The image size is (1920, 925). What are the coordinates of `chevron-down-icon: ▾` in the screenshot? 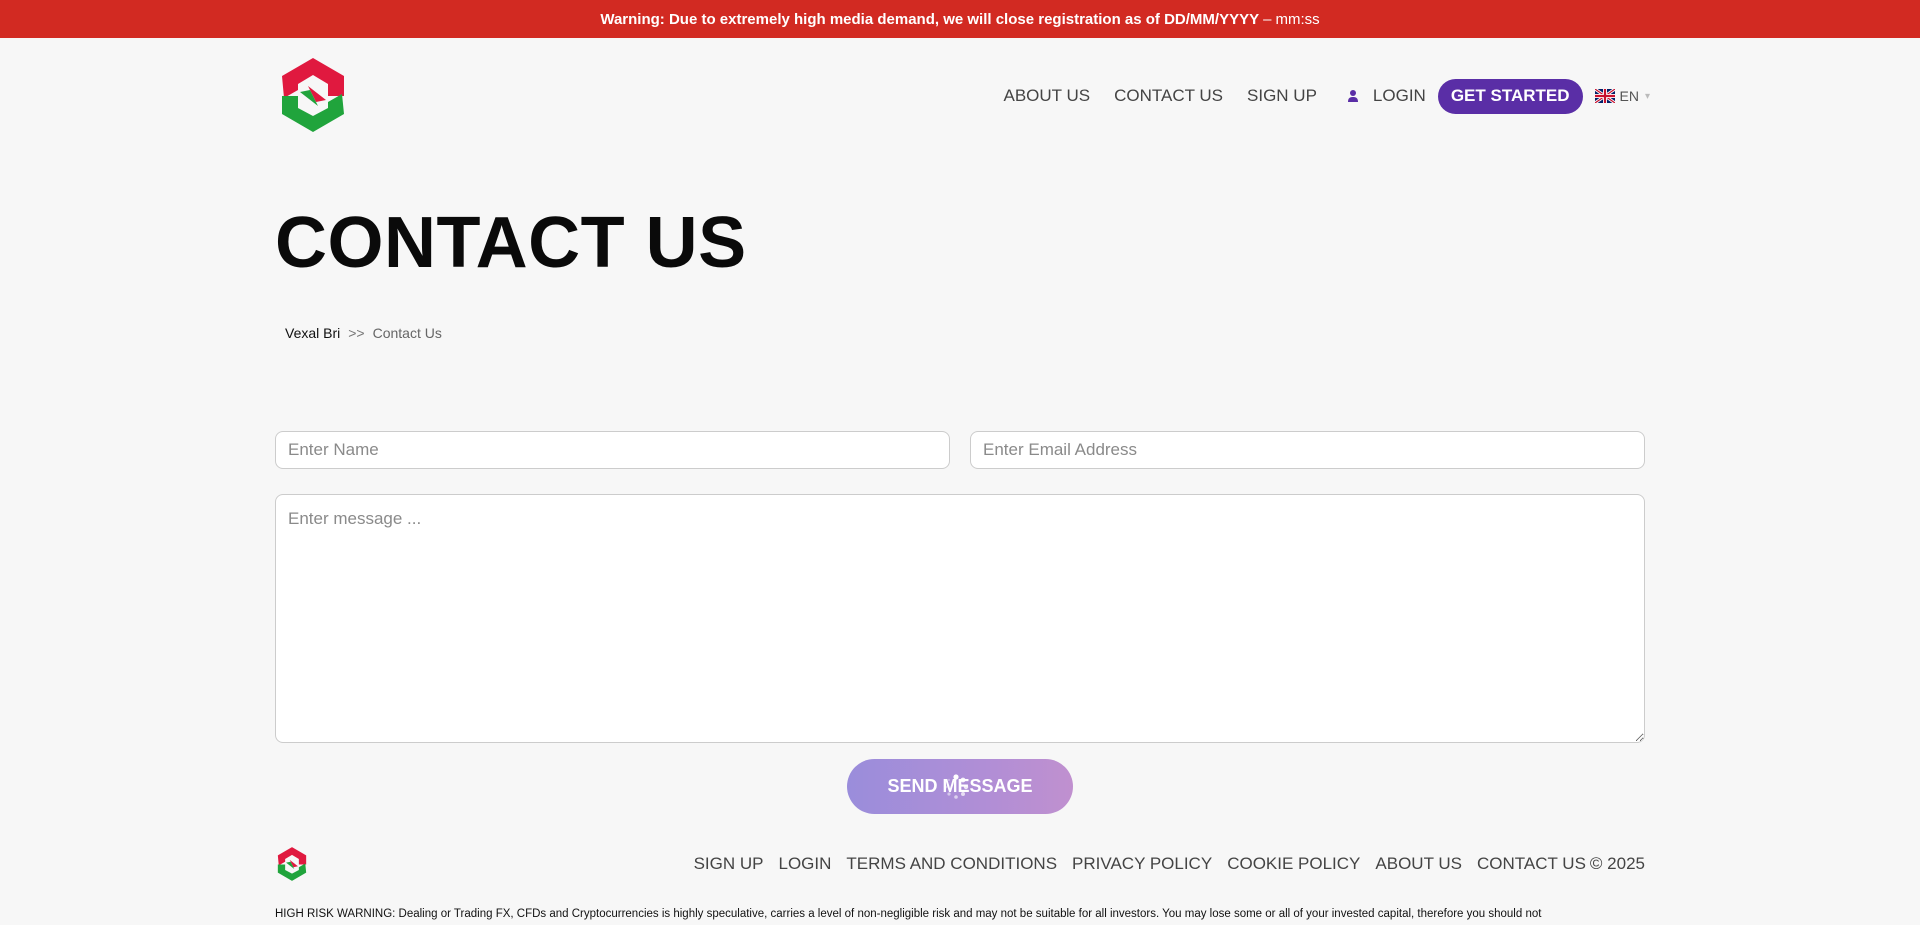 It's located at (1647, 96).